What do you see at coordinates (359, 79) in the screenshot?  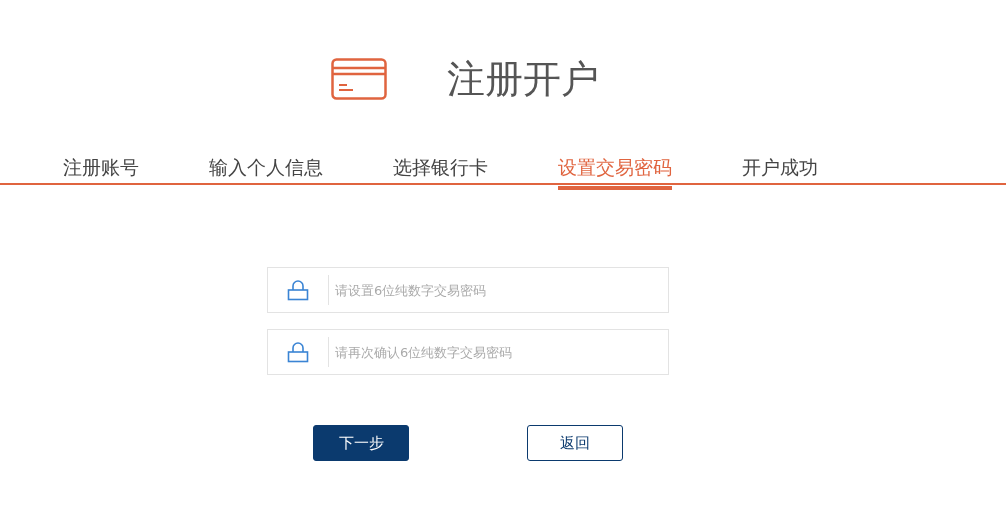 I see `card-icon` at bounding box center [359, 79].